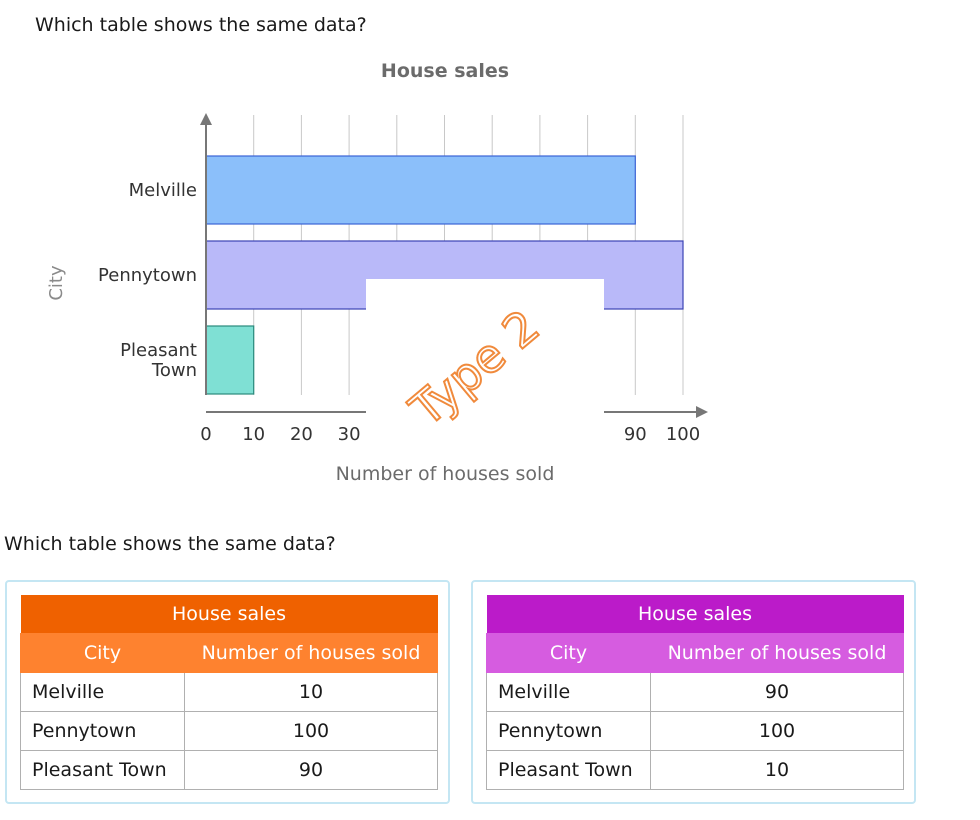  I want to click on x-axis-arrow, so click(702, 412).